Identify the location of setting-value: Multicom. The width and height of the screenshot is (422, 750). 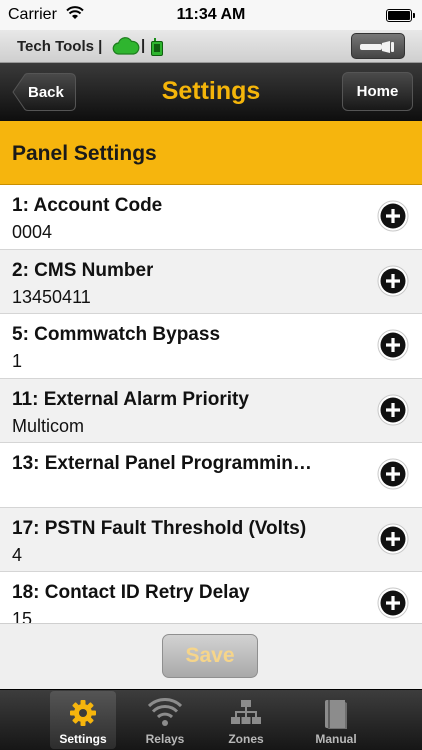
(48, 425).